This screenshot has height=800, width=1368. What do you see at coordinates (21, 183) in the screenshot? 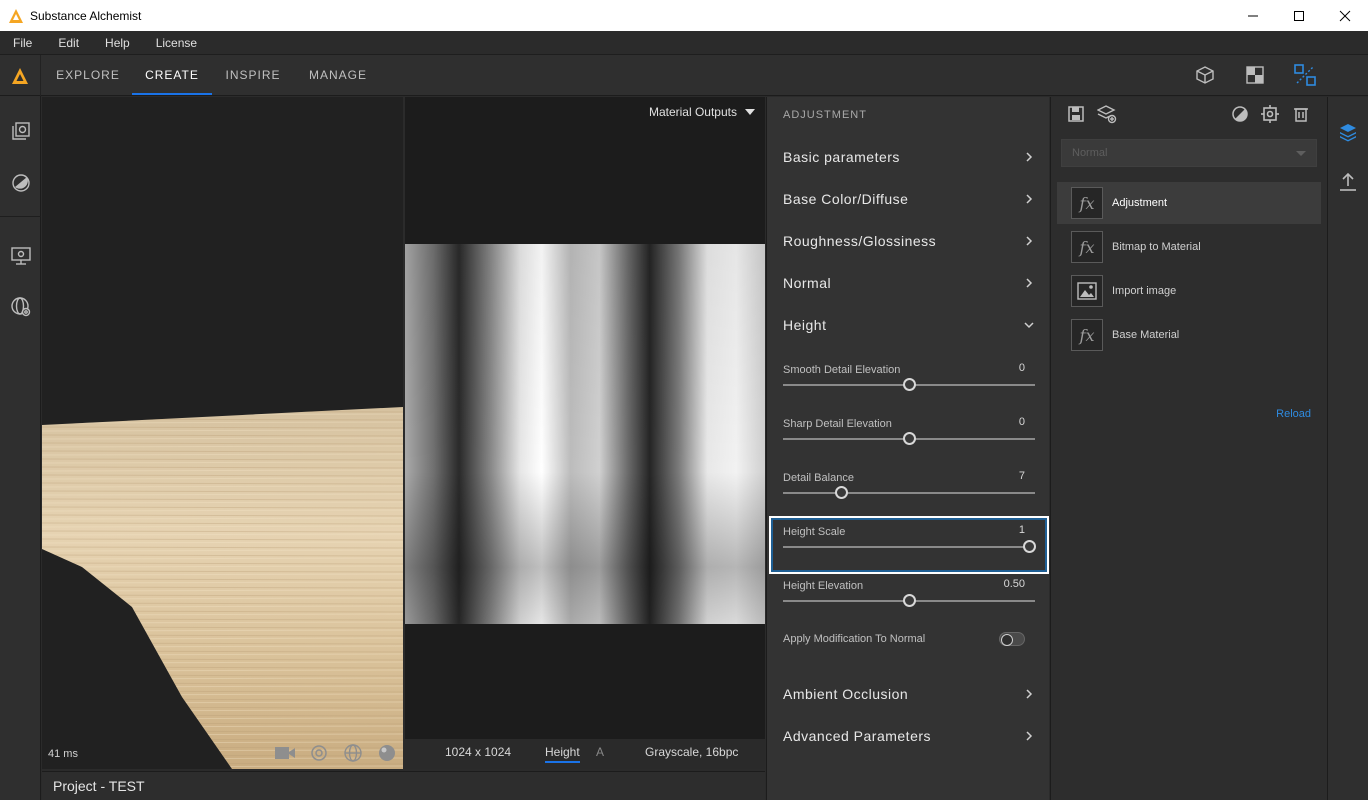
I see `material-ball-icon` at bounding box center [21, 183].